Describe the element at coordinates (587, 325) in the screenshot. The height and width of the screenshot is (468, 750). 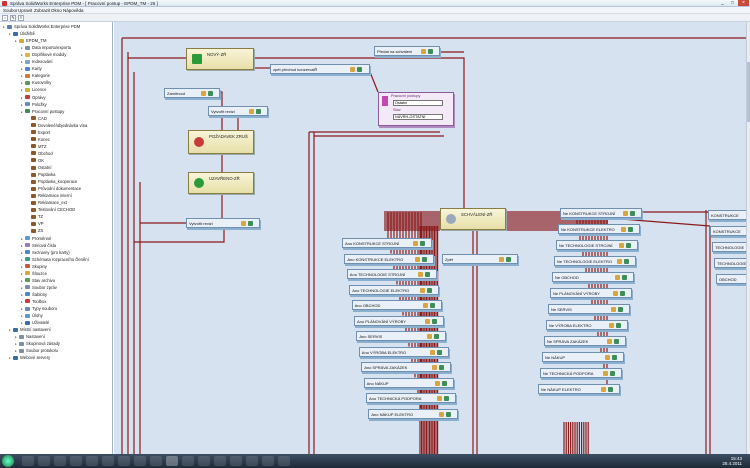
I see `ne-transition: Ne VÝROBA ELEKTRO` at that location.